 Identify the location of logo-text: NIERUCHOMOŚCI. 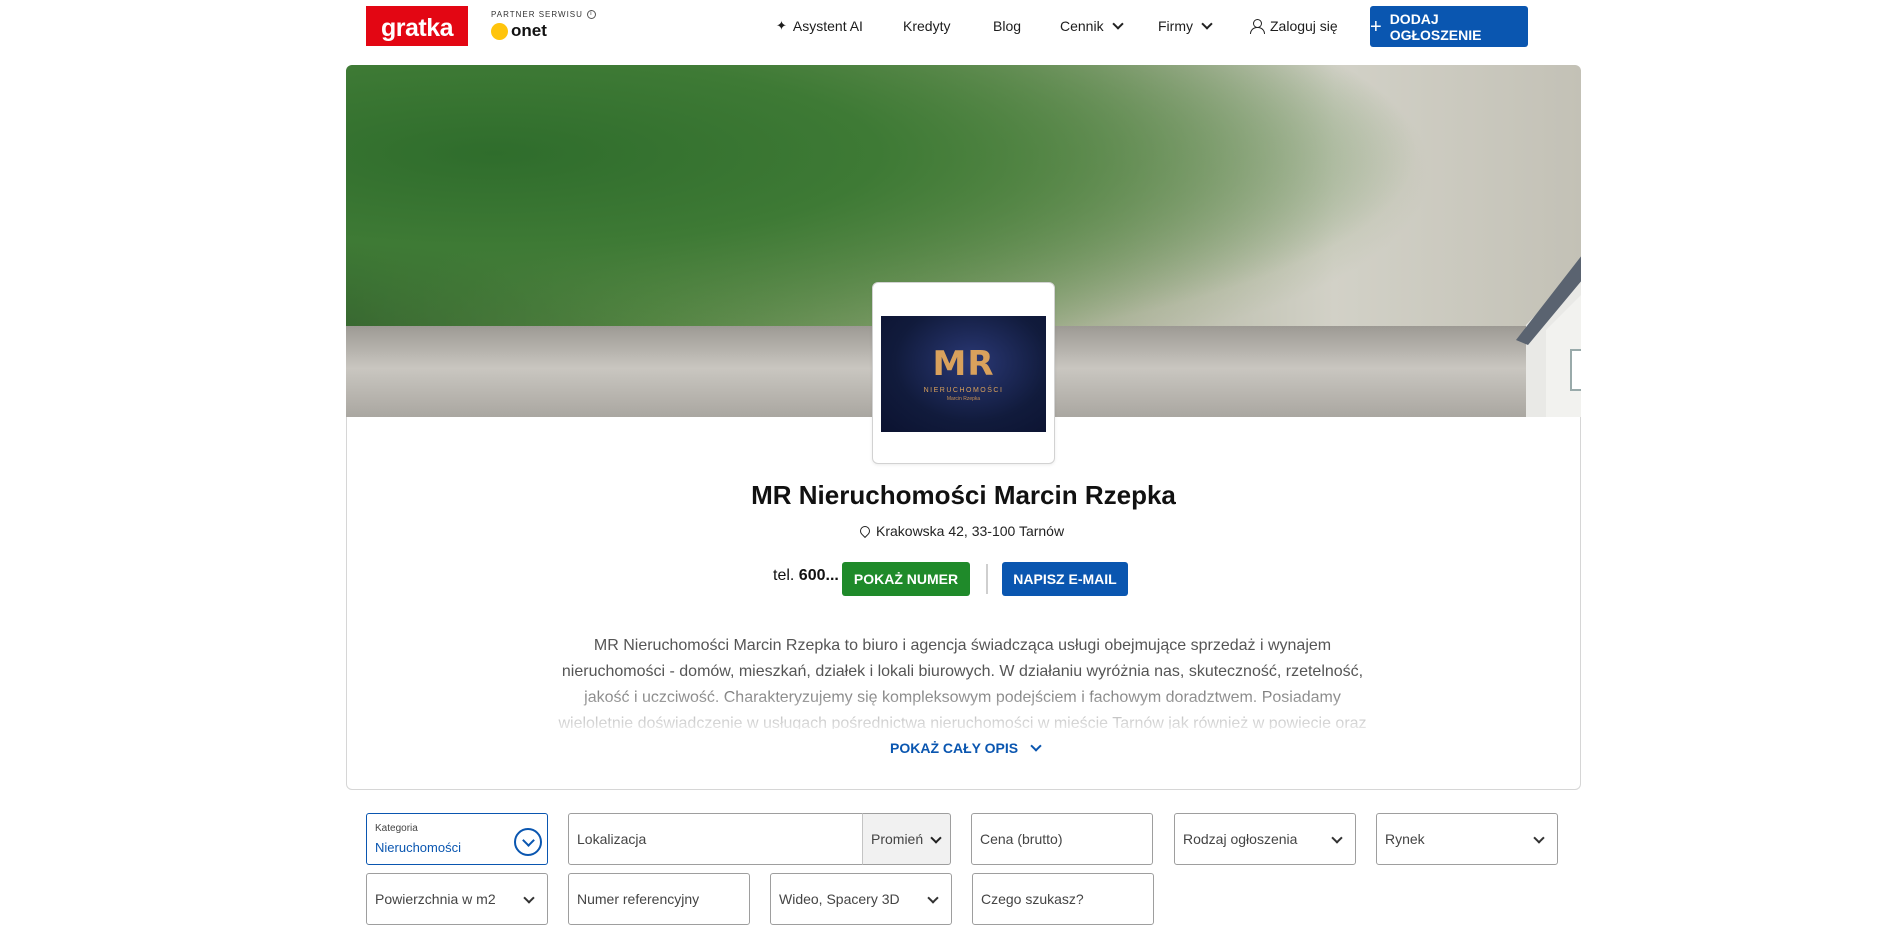
(963, 390).